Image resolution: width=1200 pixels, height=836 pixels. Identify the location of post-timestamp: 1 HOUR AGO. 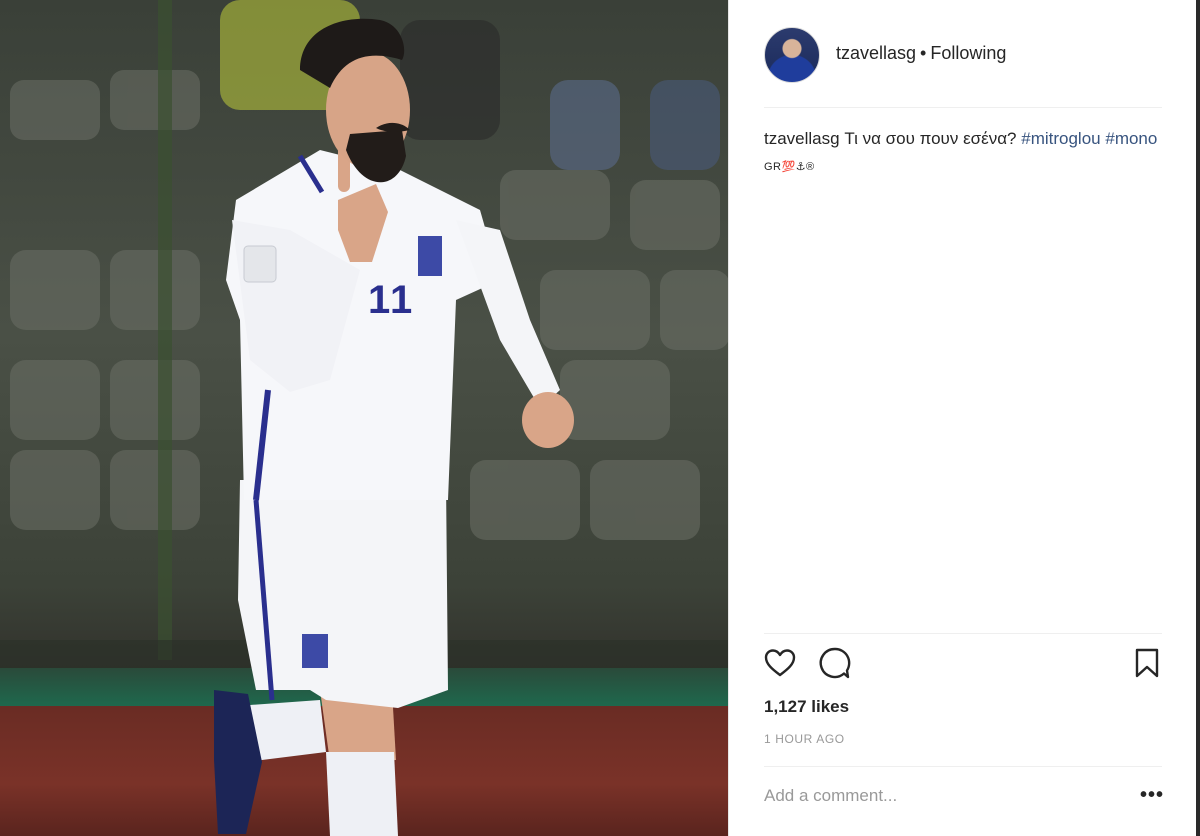
(804, 739).